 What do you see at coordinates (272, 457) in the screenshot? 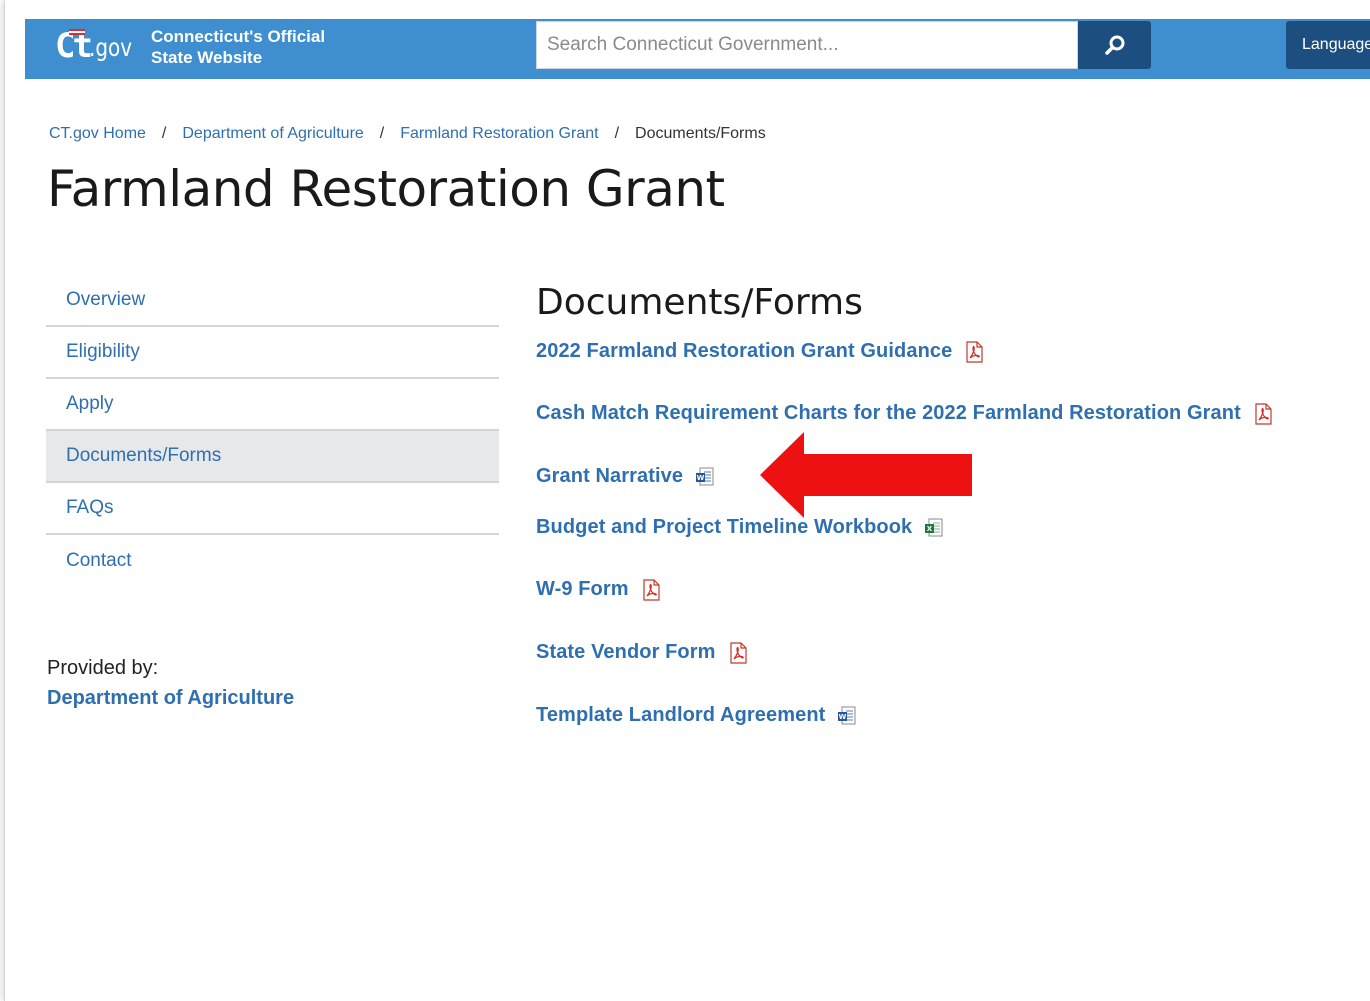
I see `sidebar-item-documents-forms: Documents/Forms` at bounding box center [272, 457].